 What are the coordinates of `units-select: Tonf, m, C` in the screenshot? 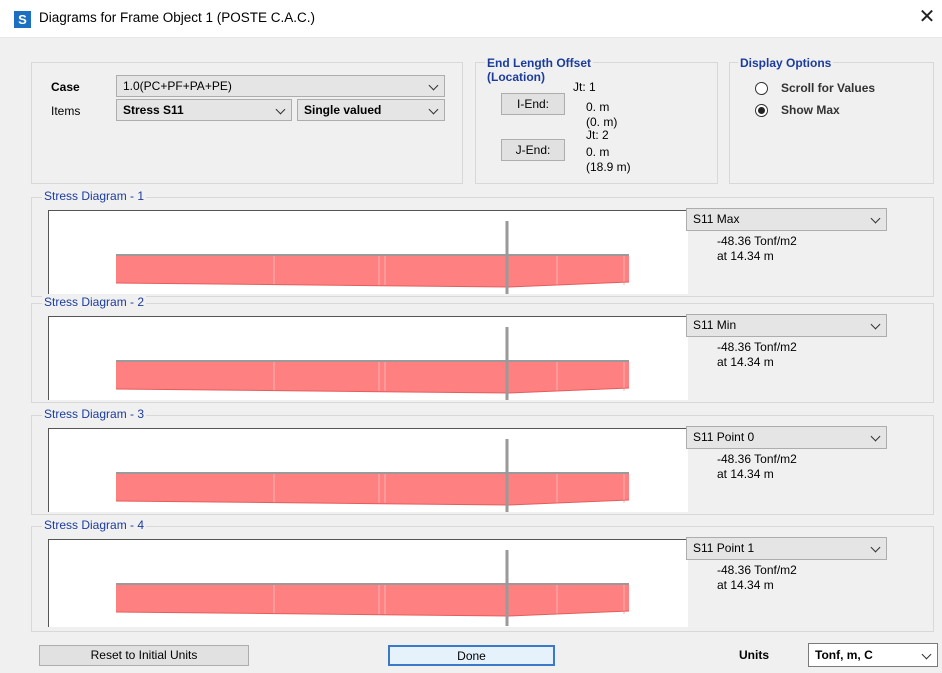 It's located at (873, 655).